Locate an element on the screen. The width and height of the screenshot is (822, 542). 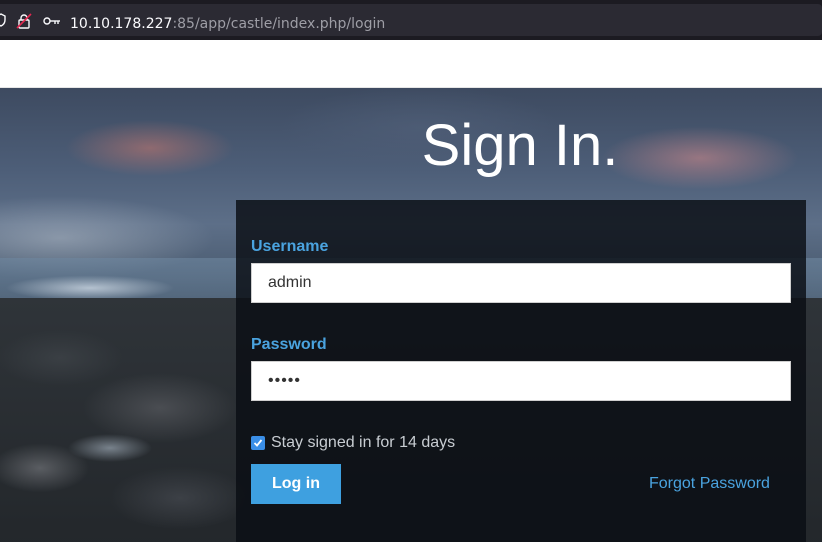
shield-icon is located at coordinates (3, 22).